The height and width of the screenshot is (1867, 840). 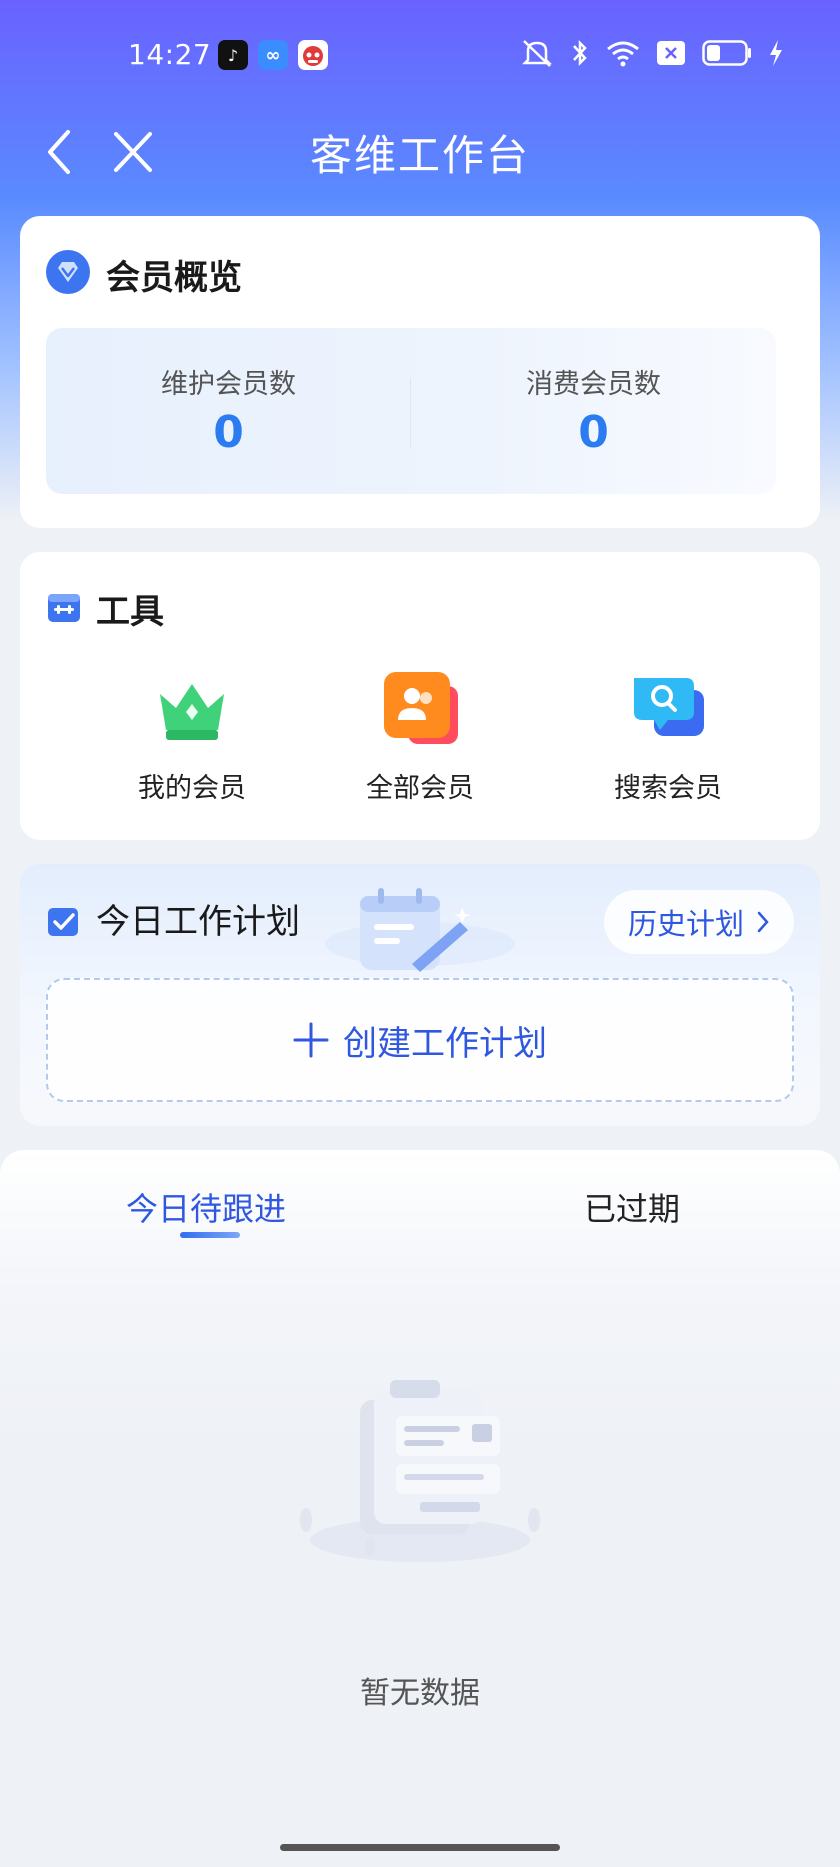 I want to click on stat-maintained-members: 维护会员数 0, so click(x=228, y=410).